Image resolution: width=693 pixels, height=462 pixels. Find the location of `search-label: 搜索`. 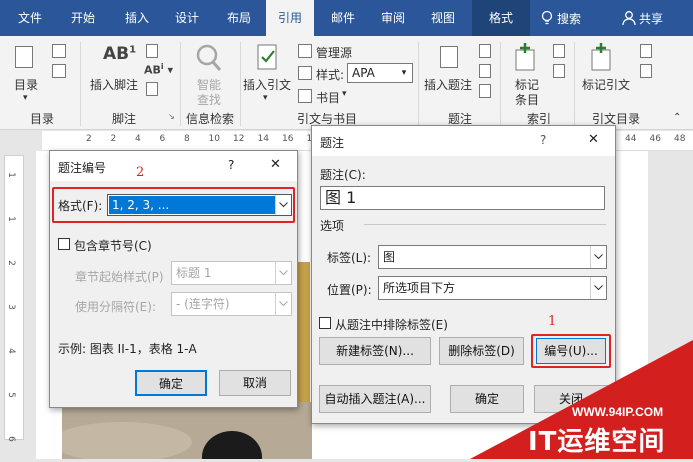

search-label: 搜索 is located at coordinates (569, 18).